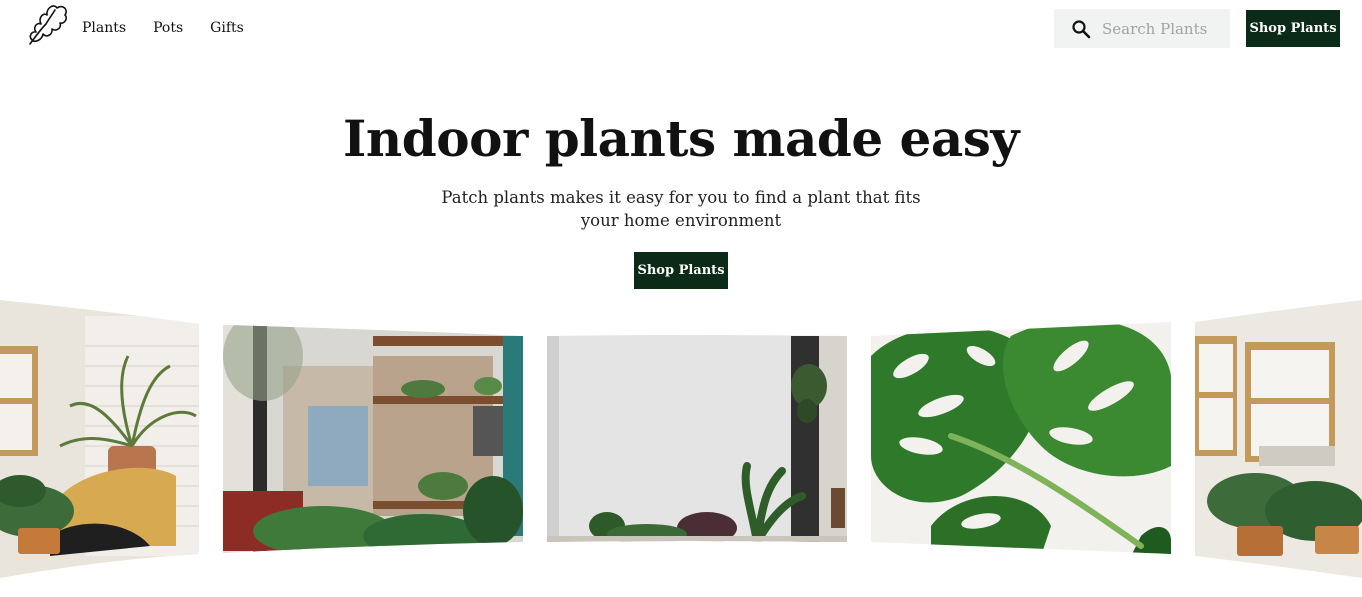 This screenshot has height=597, width=1362. What do you see at coordinates (1278, 441) in the screenshot?
I see `gallery-image-window-plants` at bounding box center [1278, 441].